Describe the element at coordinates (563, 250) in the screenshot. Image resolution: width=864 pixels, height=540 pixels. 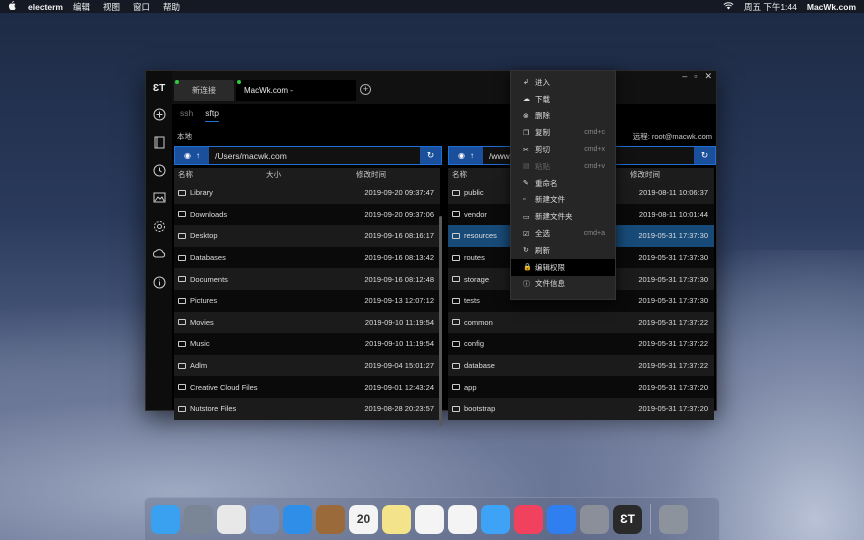
I see `context-menu-item: ↻ 刷新` at that location.